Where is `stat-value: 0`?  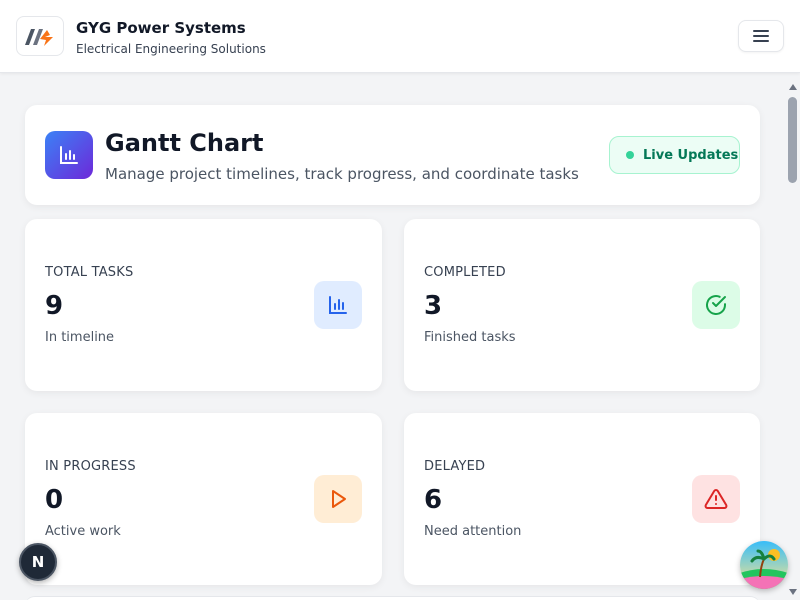 stat-value: 0 is located at coordinates (54, 500).